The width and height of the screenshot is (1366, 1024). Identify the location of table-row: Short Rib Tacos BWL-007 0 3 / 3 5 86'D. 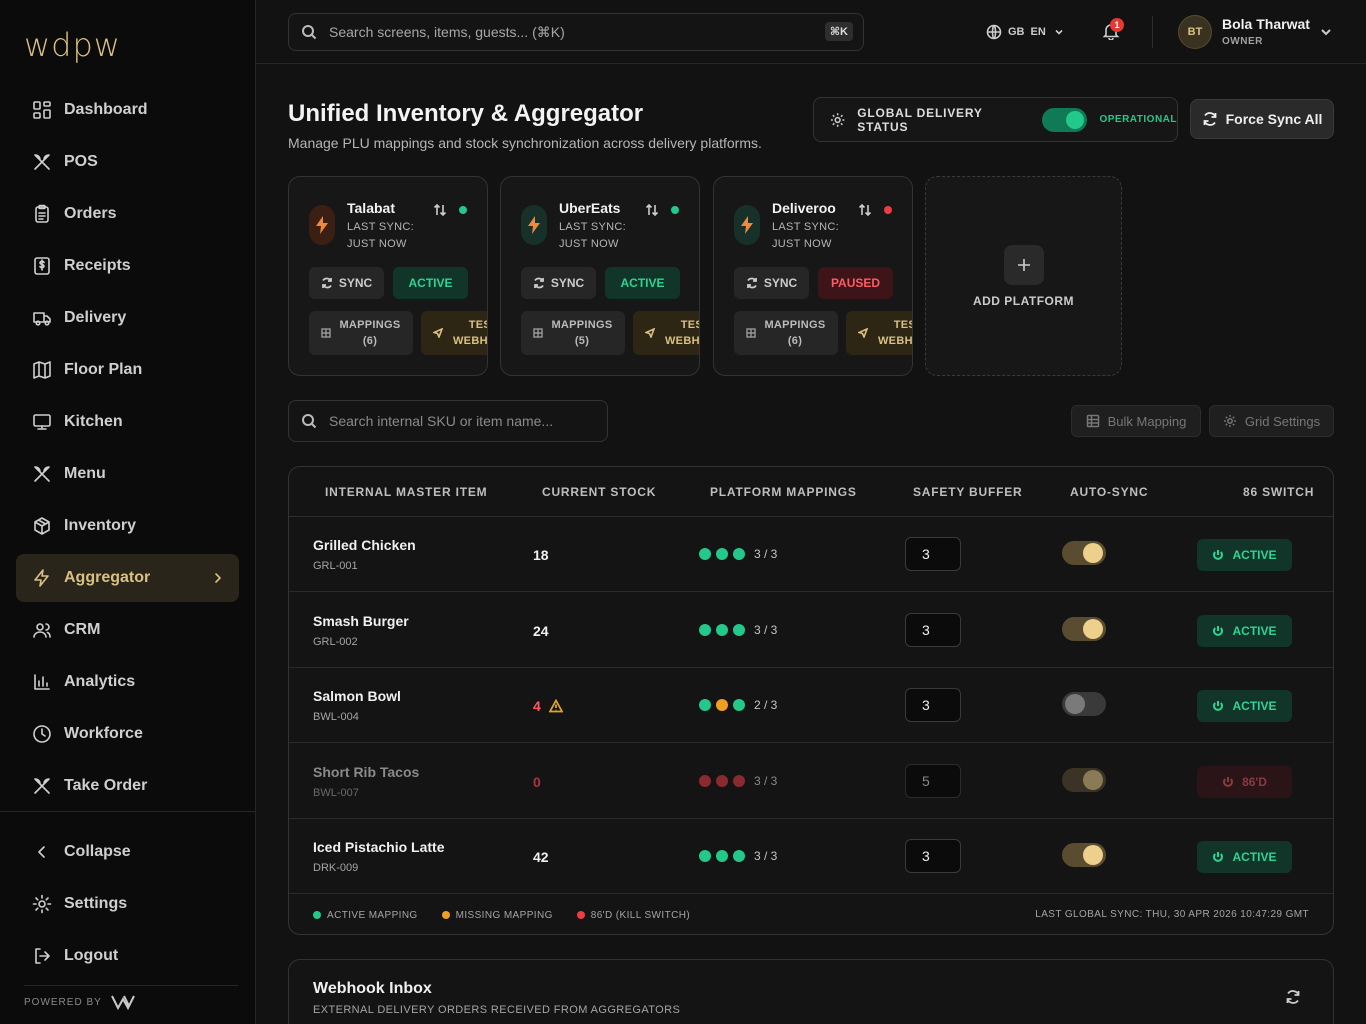
(811, 781).